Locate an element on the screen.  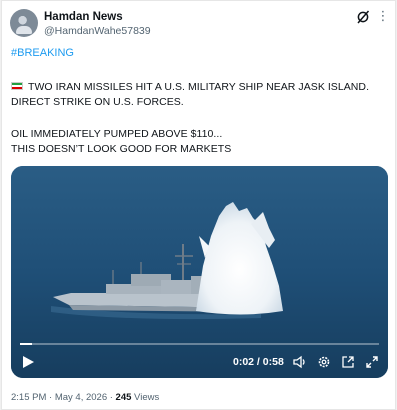
author-name: Hamdan News is located at coordinates (83, 17).